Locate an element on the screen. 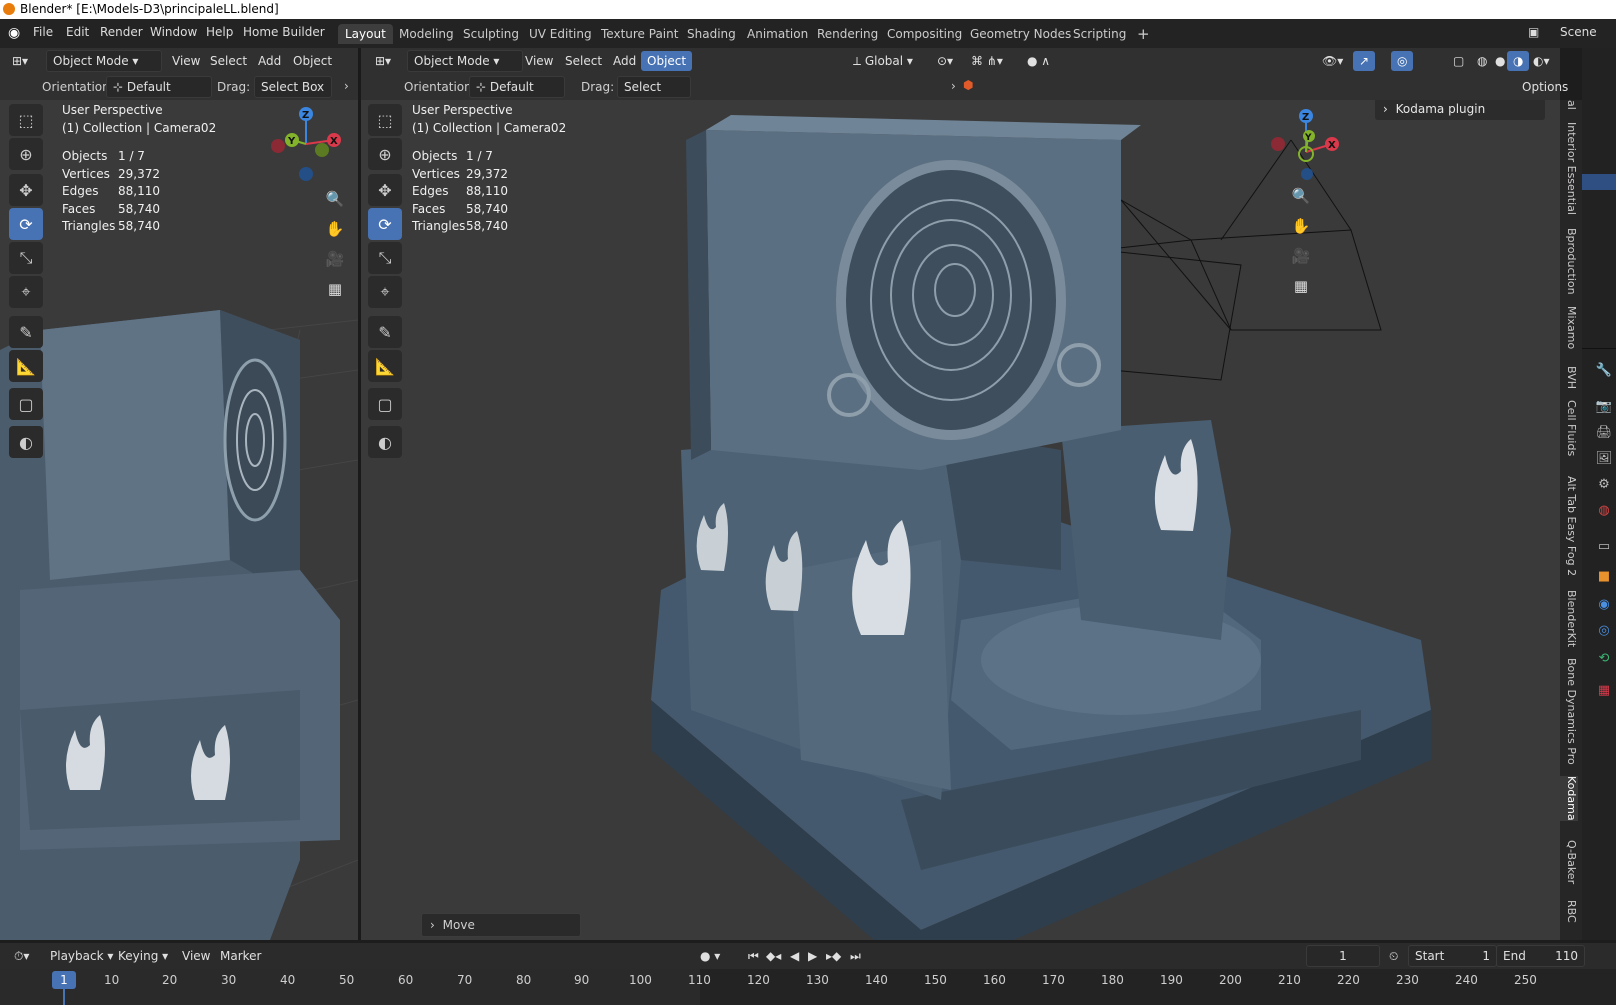 The height and width of the screenshot is (1005, 1616). main-menu-add: Add is located at coordinates (624, 61).